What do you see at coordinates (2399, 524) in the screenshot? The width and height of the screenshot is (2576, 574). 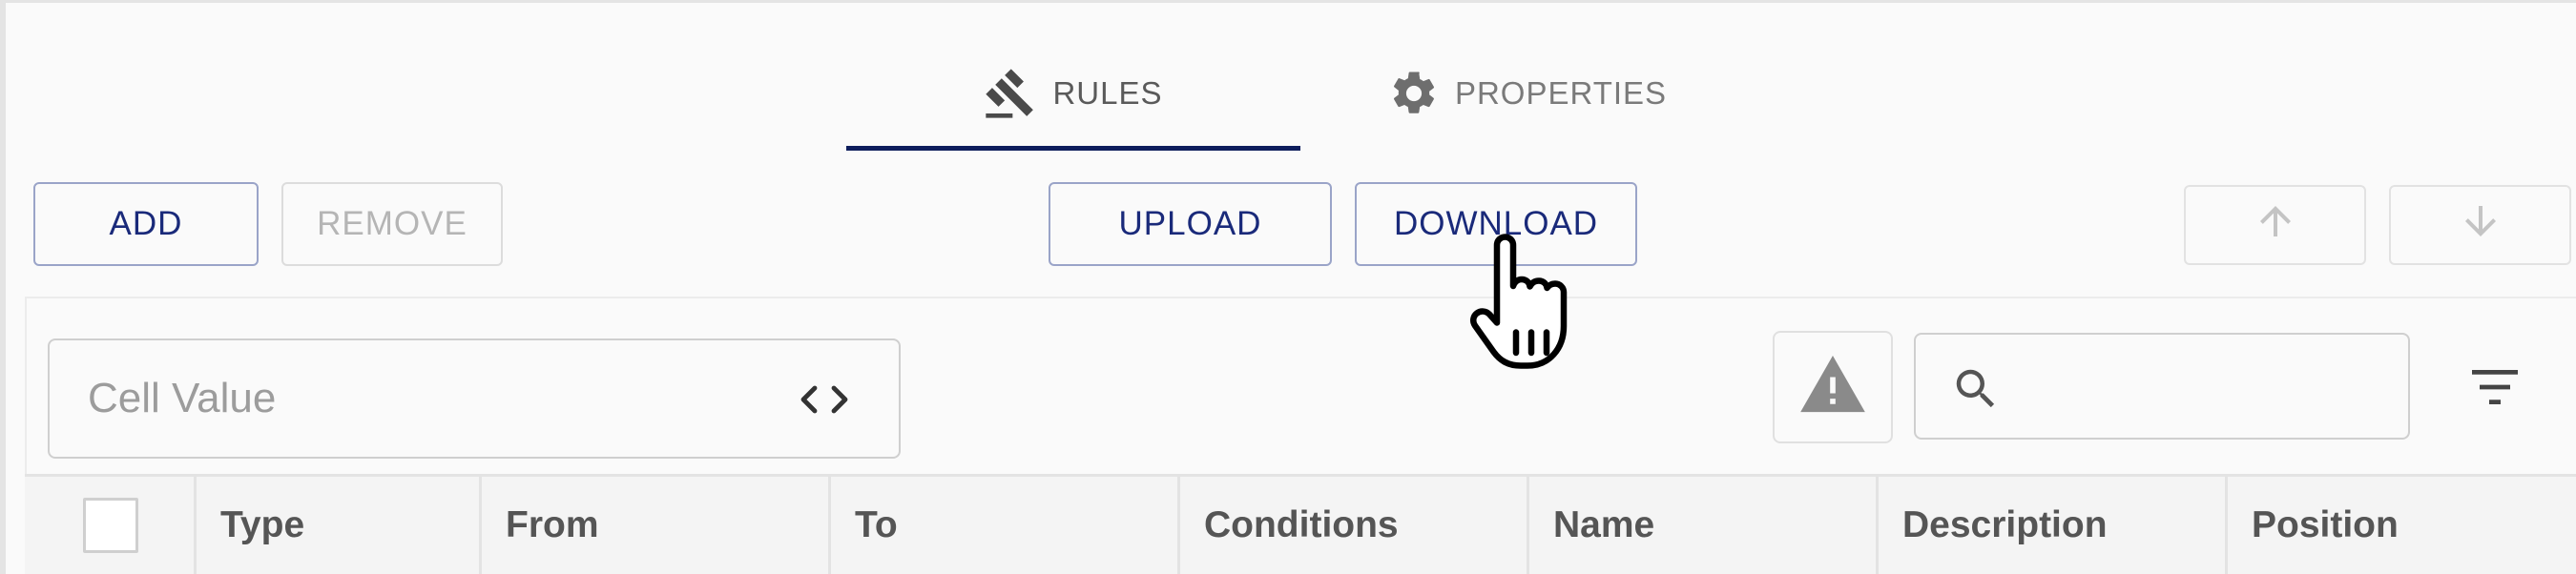 I see `column-header-position: Position` at bounding box center [2399, 524].